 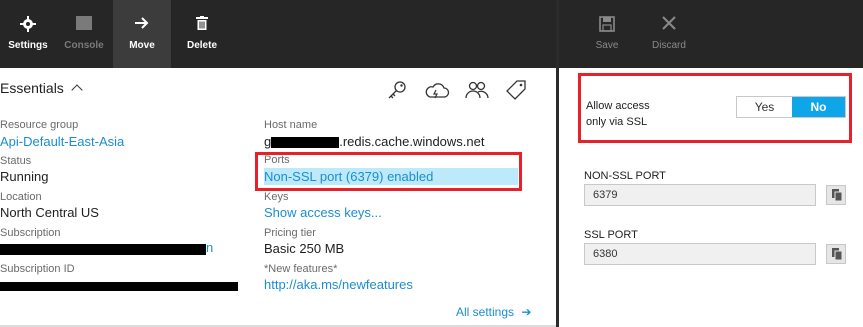 I want to click on host-name-redaction, so click(x=305, y=143).